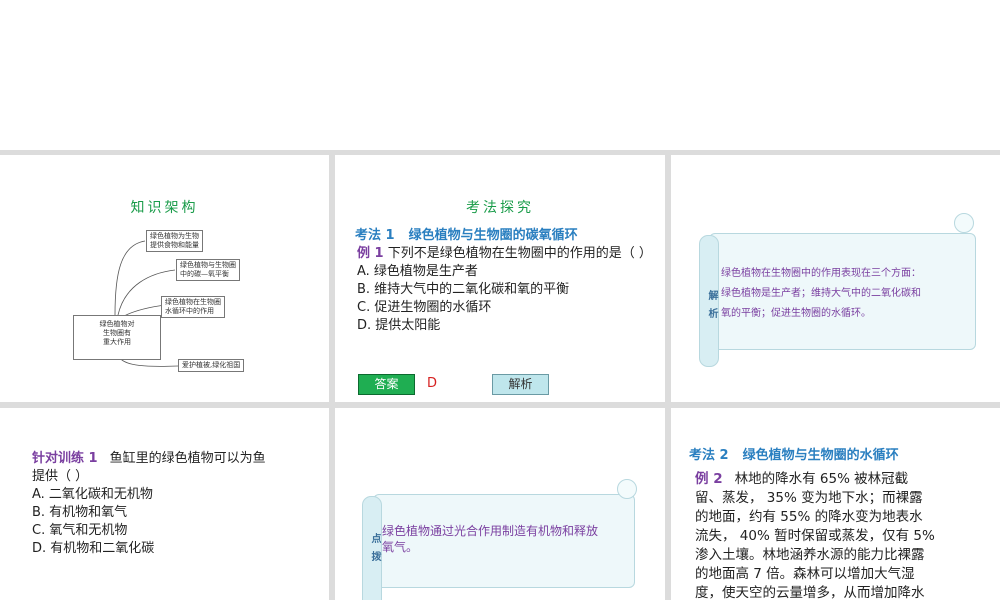 The width and height of the screenshot is (1000, 600). I want to click on example-label: 例 1, so click(370, 253).